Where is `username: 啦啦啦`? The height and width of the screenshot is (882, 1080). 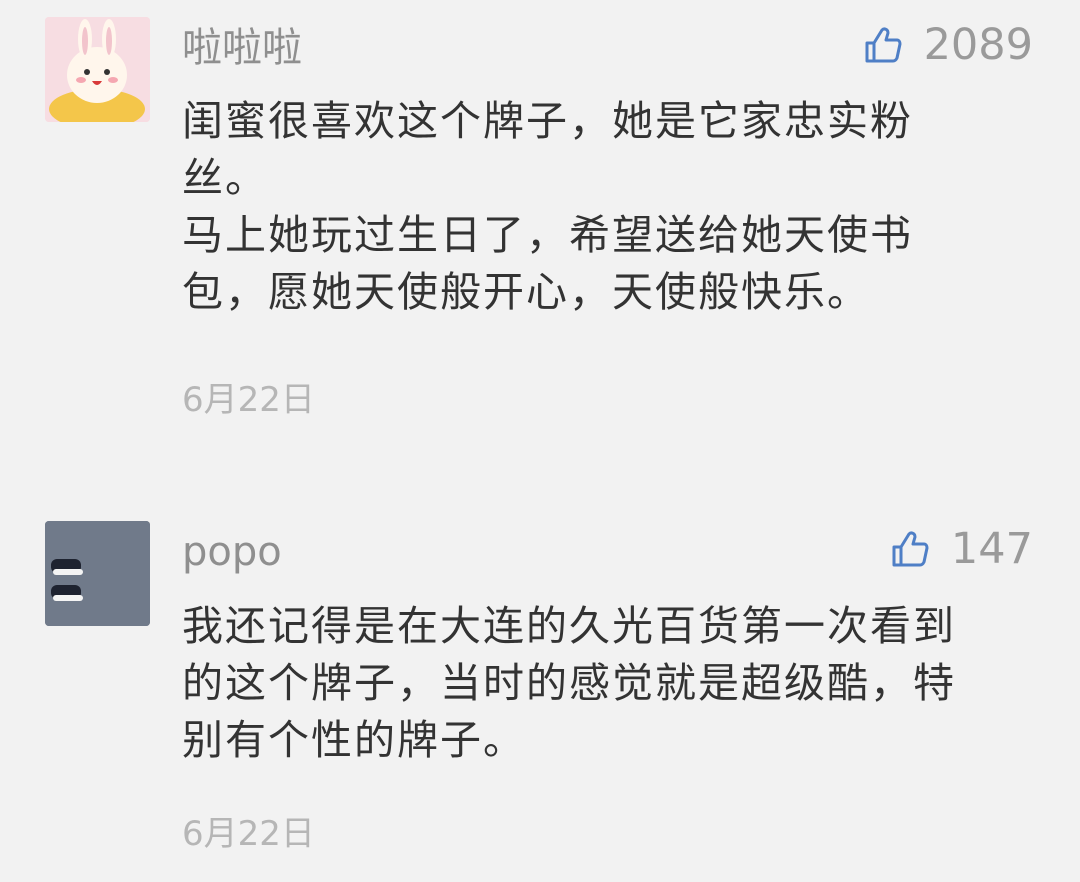
username: 啦啦啦 is located at coordinates (242, 48).